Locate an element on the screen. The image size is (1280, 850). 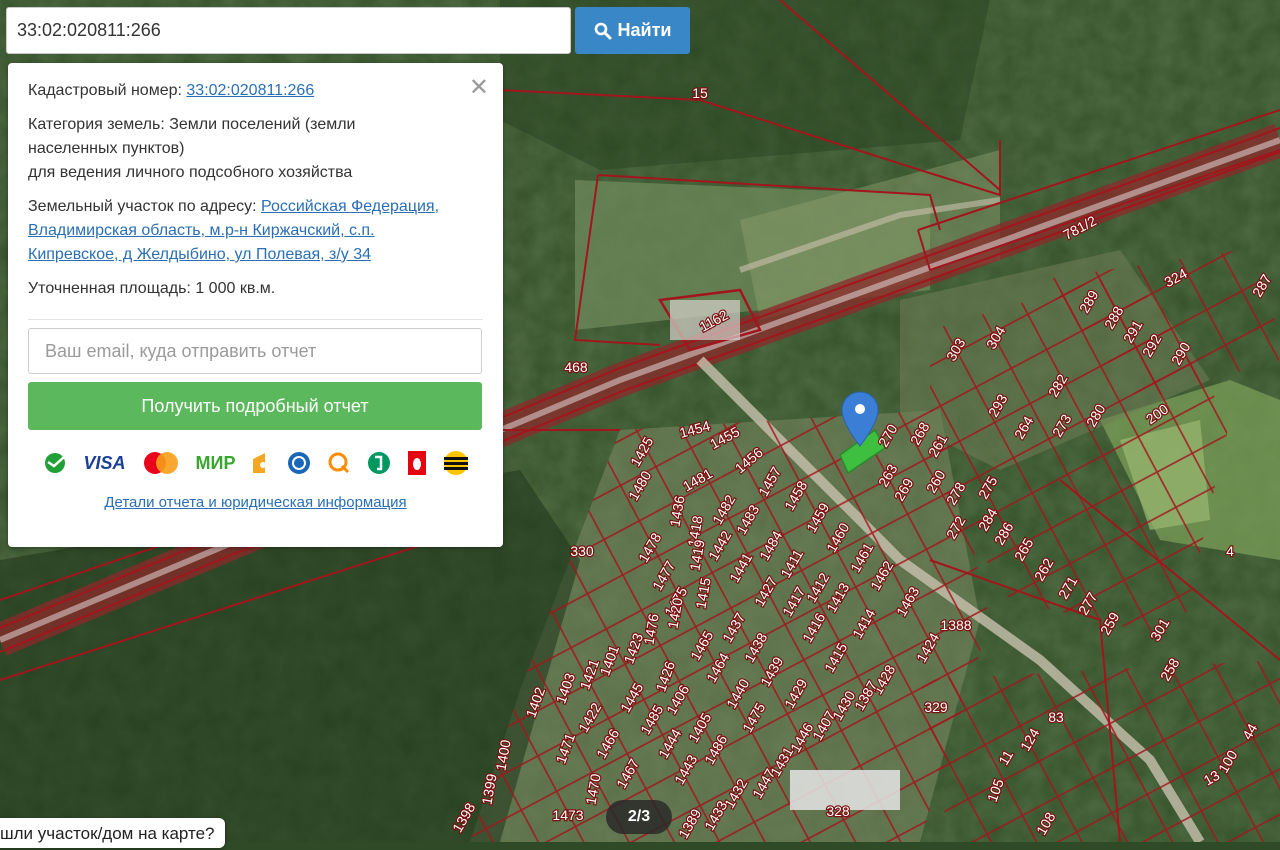
address-label: Земельный участок по адресу: is located at coordinates (142, 206).